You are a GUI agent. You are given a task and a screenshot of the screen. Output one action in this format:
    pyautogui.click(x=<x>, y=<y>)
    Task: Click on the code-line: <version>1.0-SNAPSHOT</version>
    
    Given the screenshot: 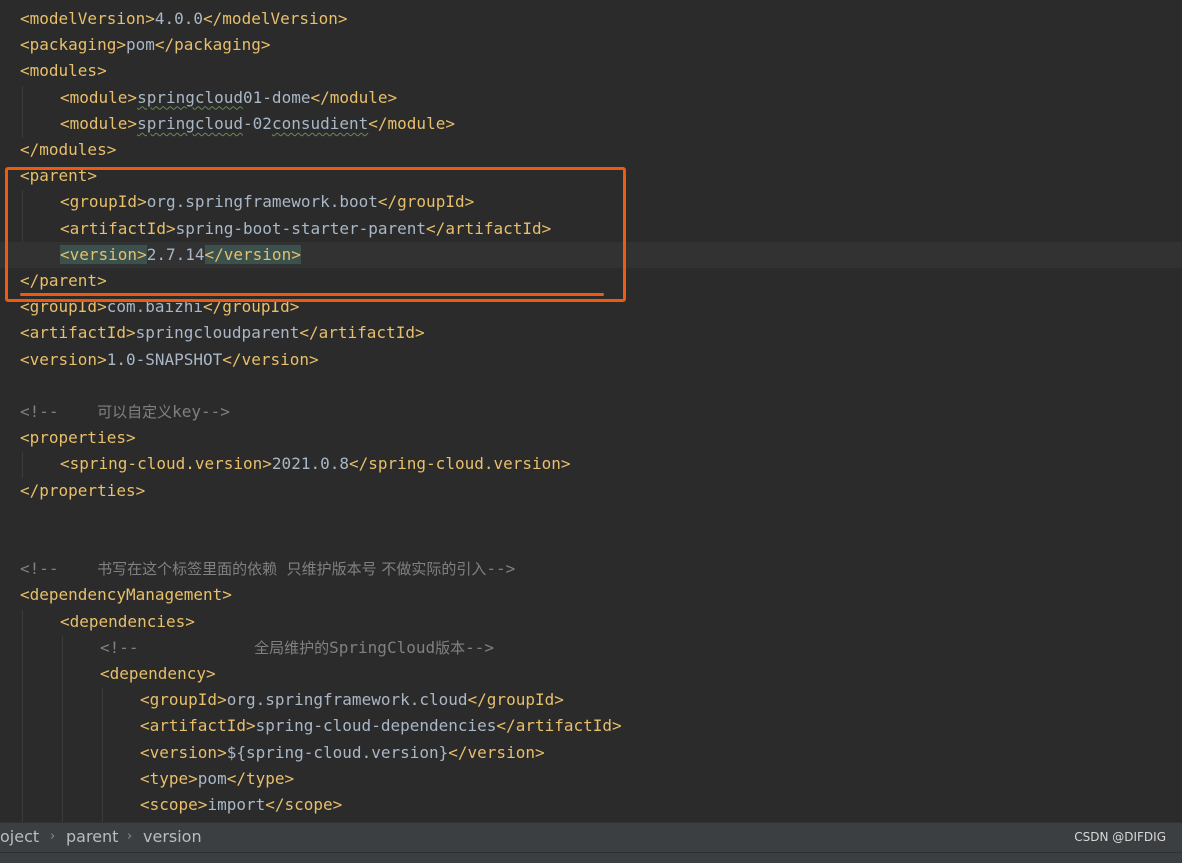 What is the action you would take?
    pyautogui.click(x=159, y=360)
    